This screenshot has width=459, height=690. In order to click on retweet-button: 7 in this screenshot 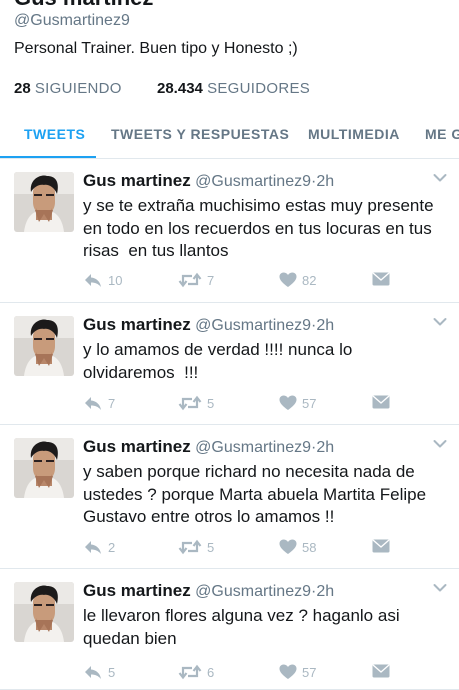, I will do `click(196, 280)`.